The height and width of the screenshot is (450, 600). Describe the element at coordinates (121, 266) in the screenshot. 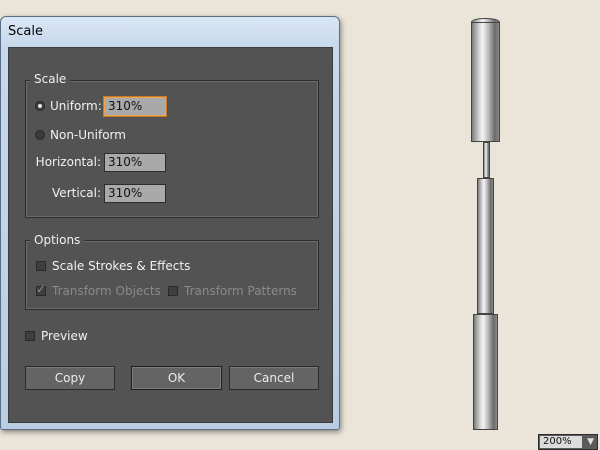

I see `scale-strokes-label: Scale Strokes & Effects` at that location.